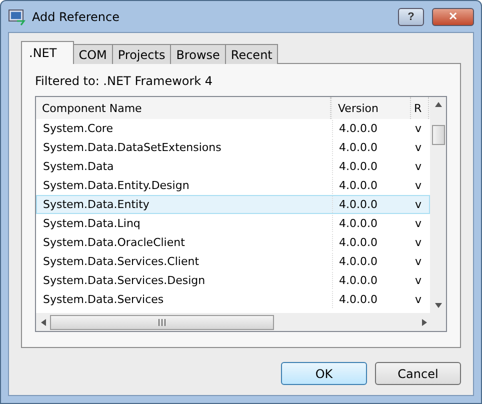 The image size is (482, 404). What do you see at coordinates (233, 185) in the screenshot?
I see `table-row: System.Data.Entity.Design 4.0.0.0 v` at bounding box center [233, 185].